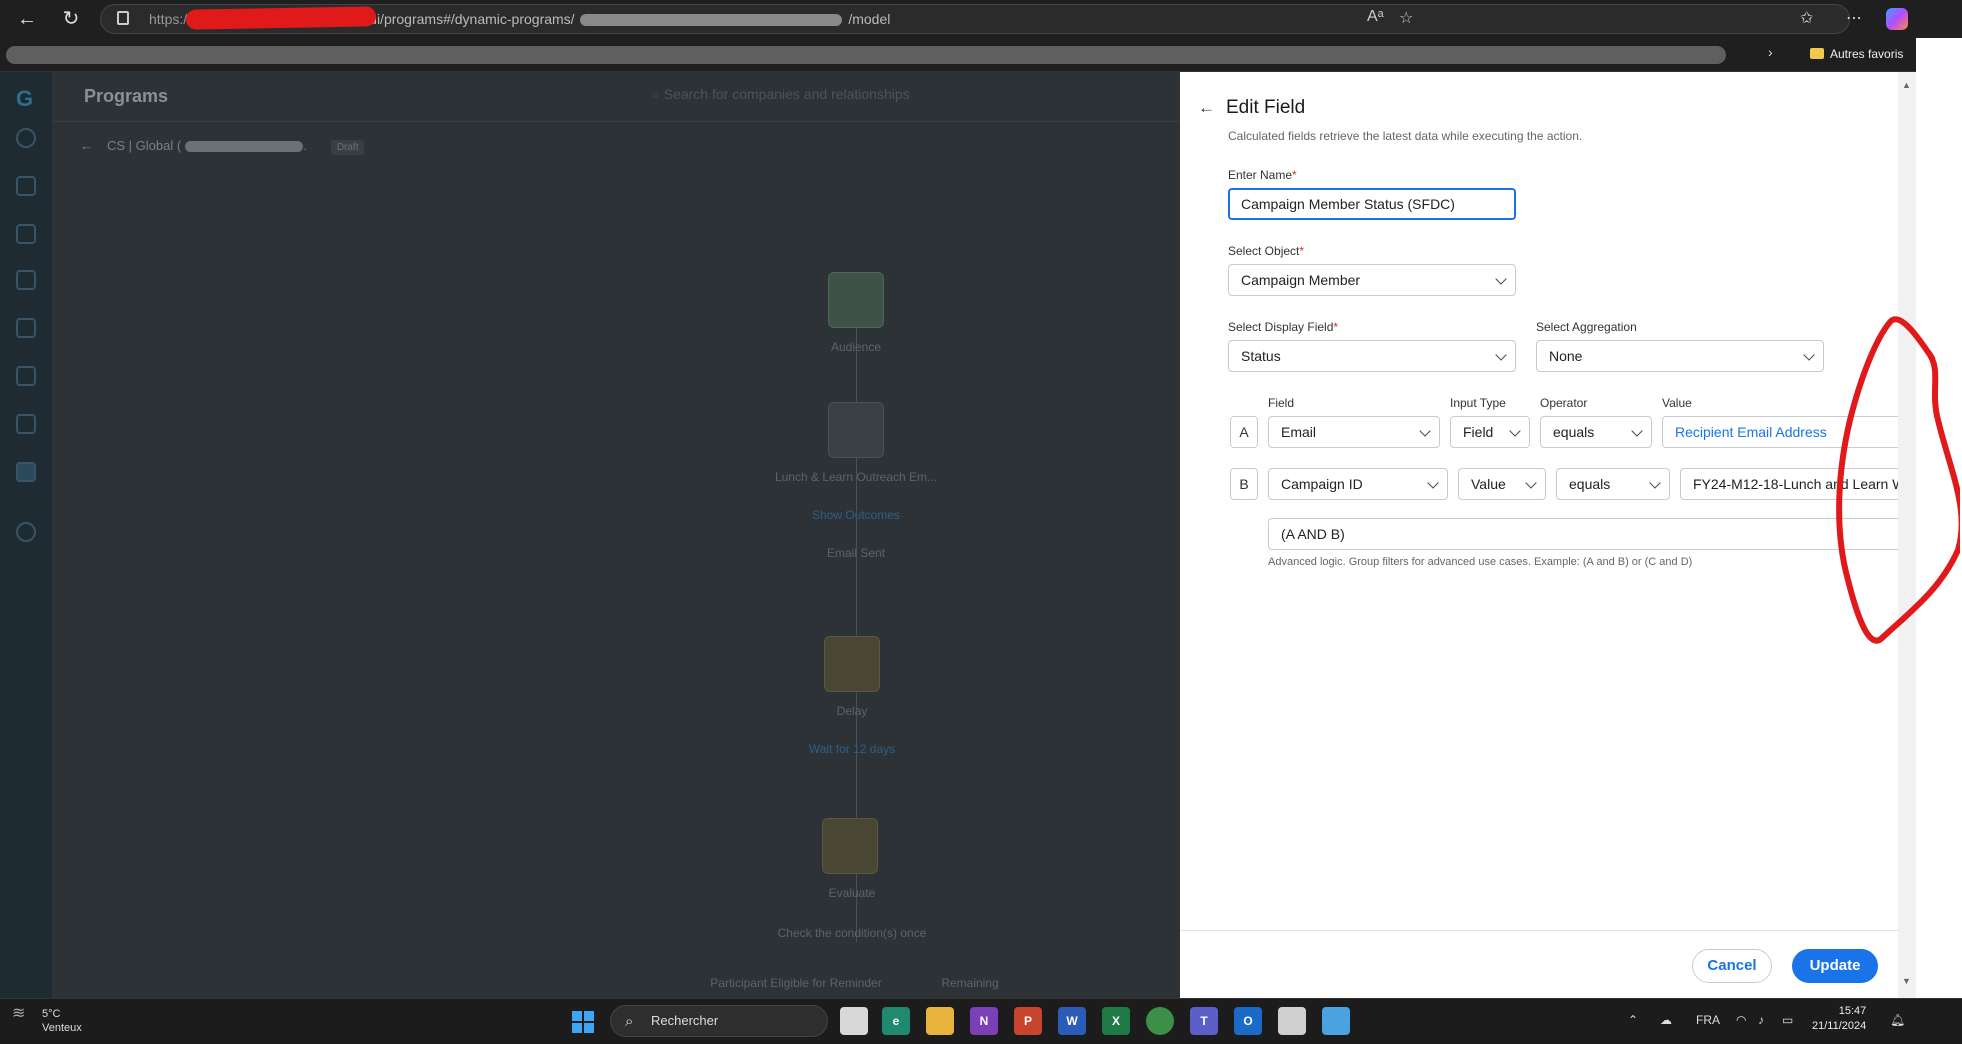  I want to click on cancel-button: Cancel, so click(1732, 966).